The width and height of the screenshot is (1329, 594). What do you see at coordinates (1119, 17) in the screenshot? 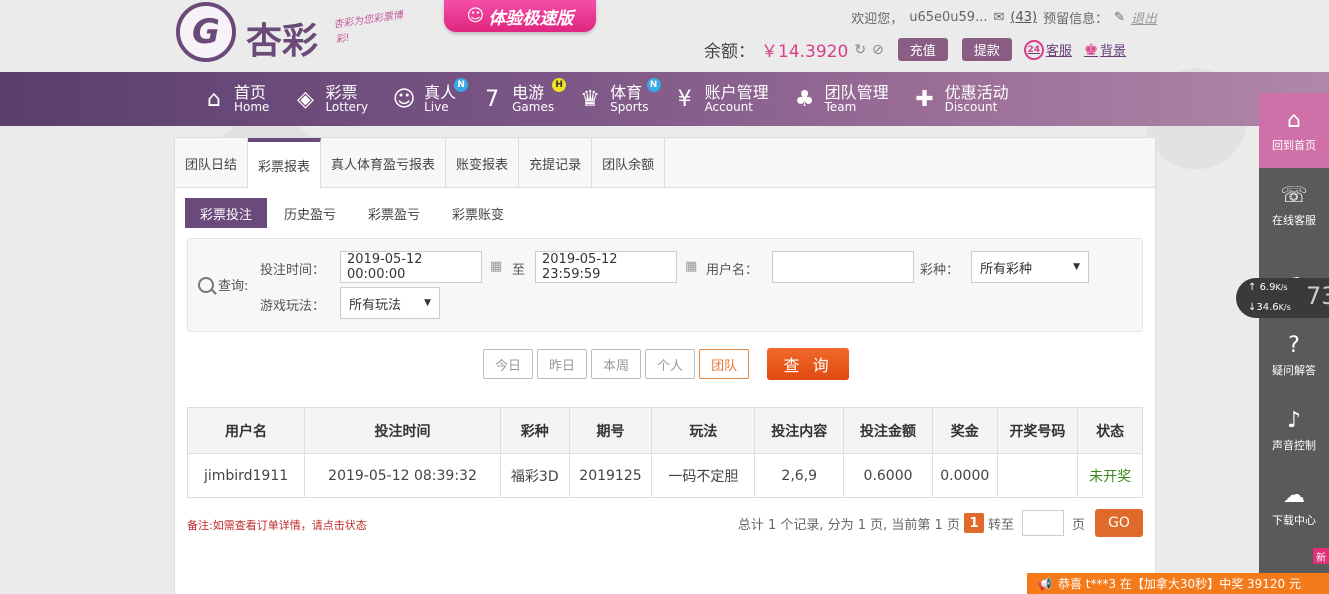
I see `edit-icon: ✎` at bounding box center [1119, 17].